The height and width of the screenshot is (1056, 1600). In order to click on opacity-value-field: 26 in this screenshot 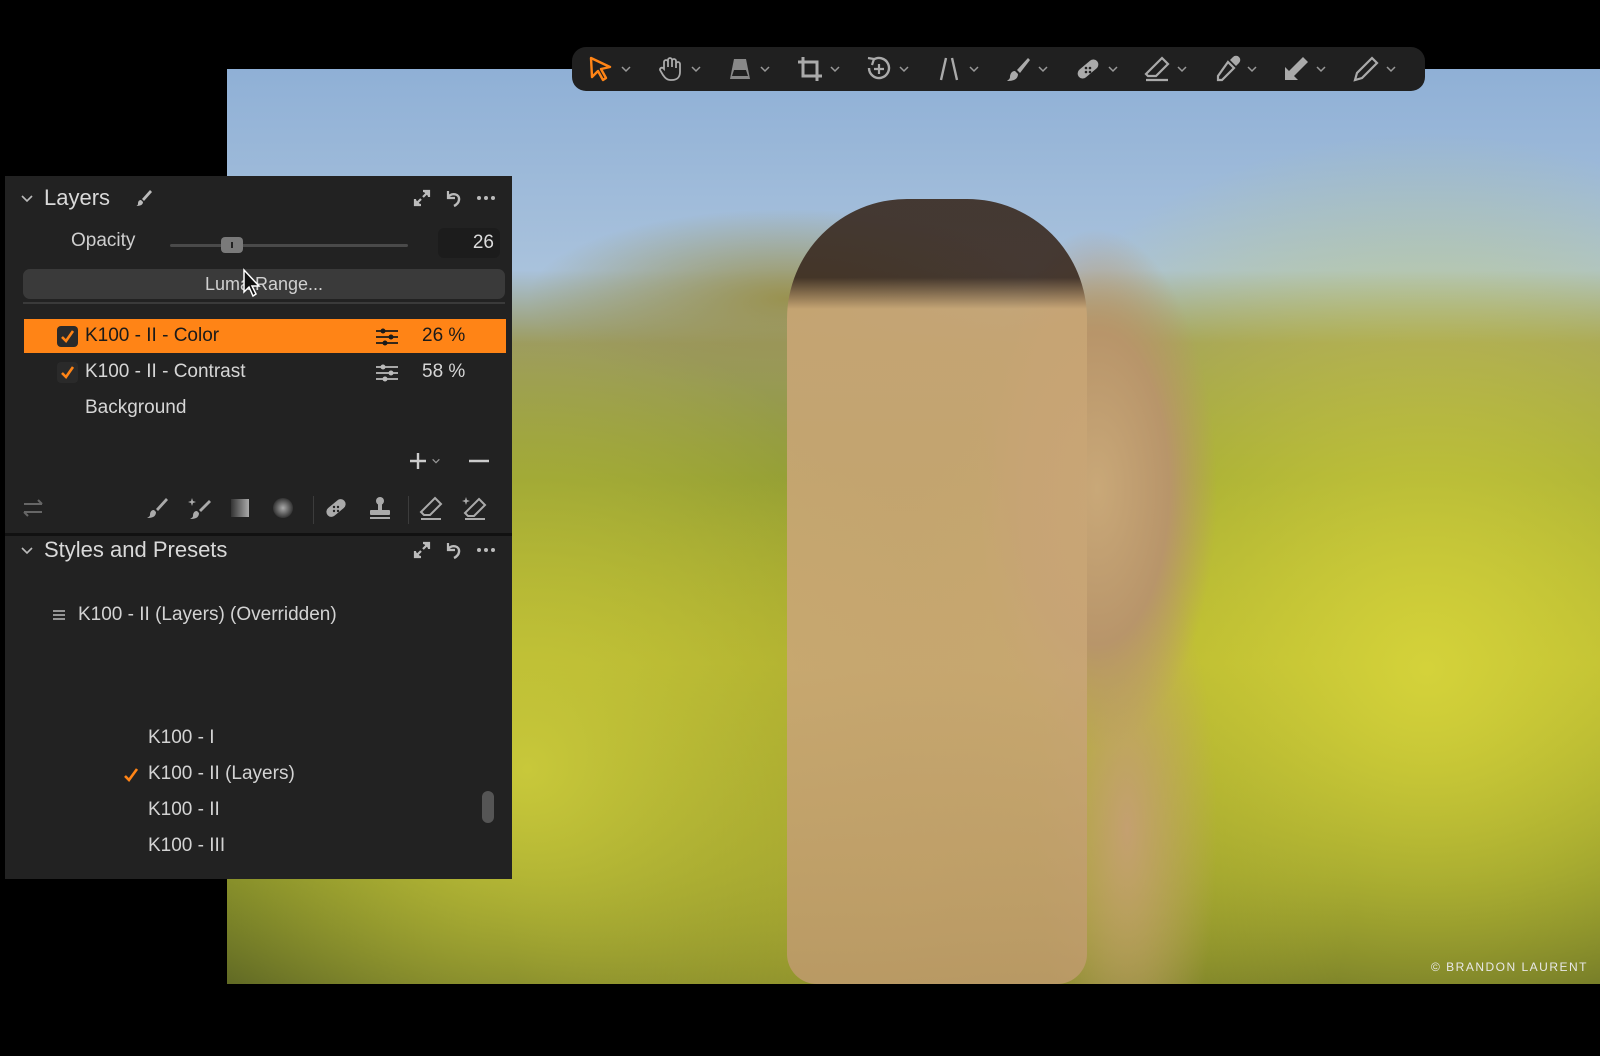, I will do `click(469, 243)`.